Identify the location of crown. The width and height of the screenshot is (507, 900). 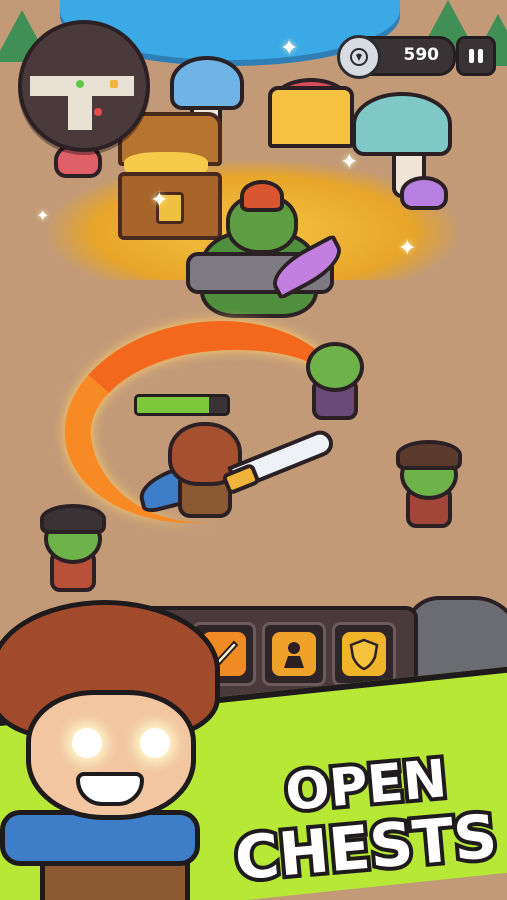
(311, 117).